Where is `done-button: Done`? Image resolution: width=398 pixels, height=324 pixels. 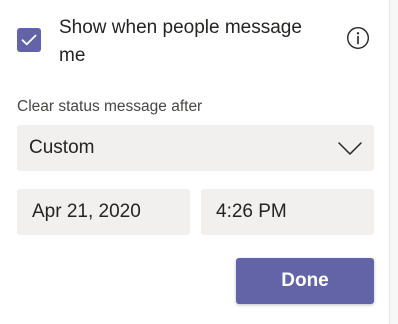
done-button: Done is located at coordinates (305, 281).